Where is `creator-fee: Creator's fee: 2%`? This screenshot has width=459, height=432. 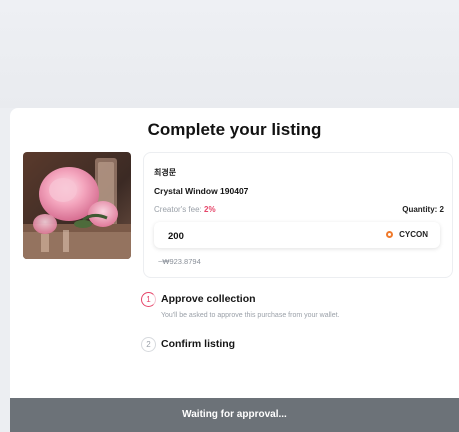
creator-fee: Creator's fee: 2% is located at coordinates (185, 209).